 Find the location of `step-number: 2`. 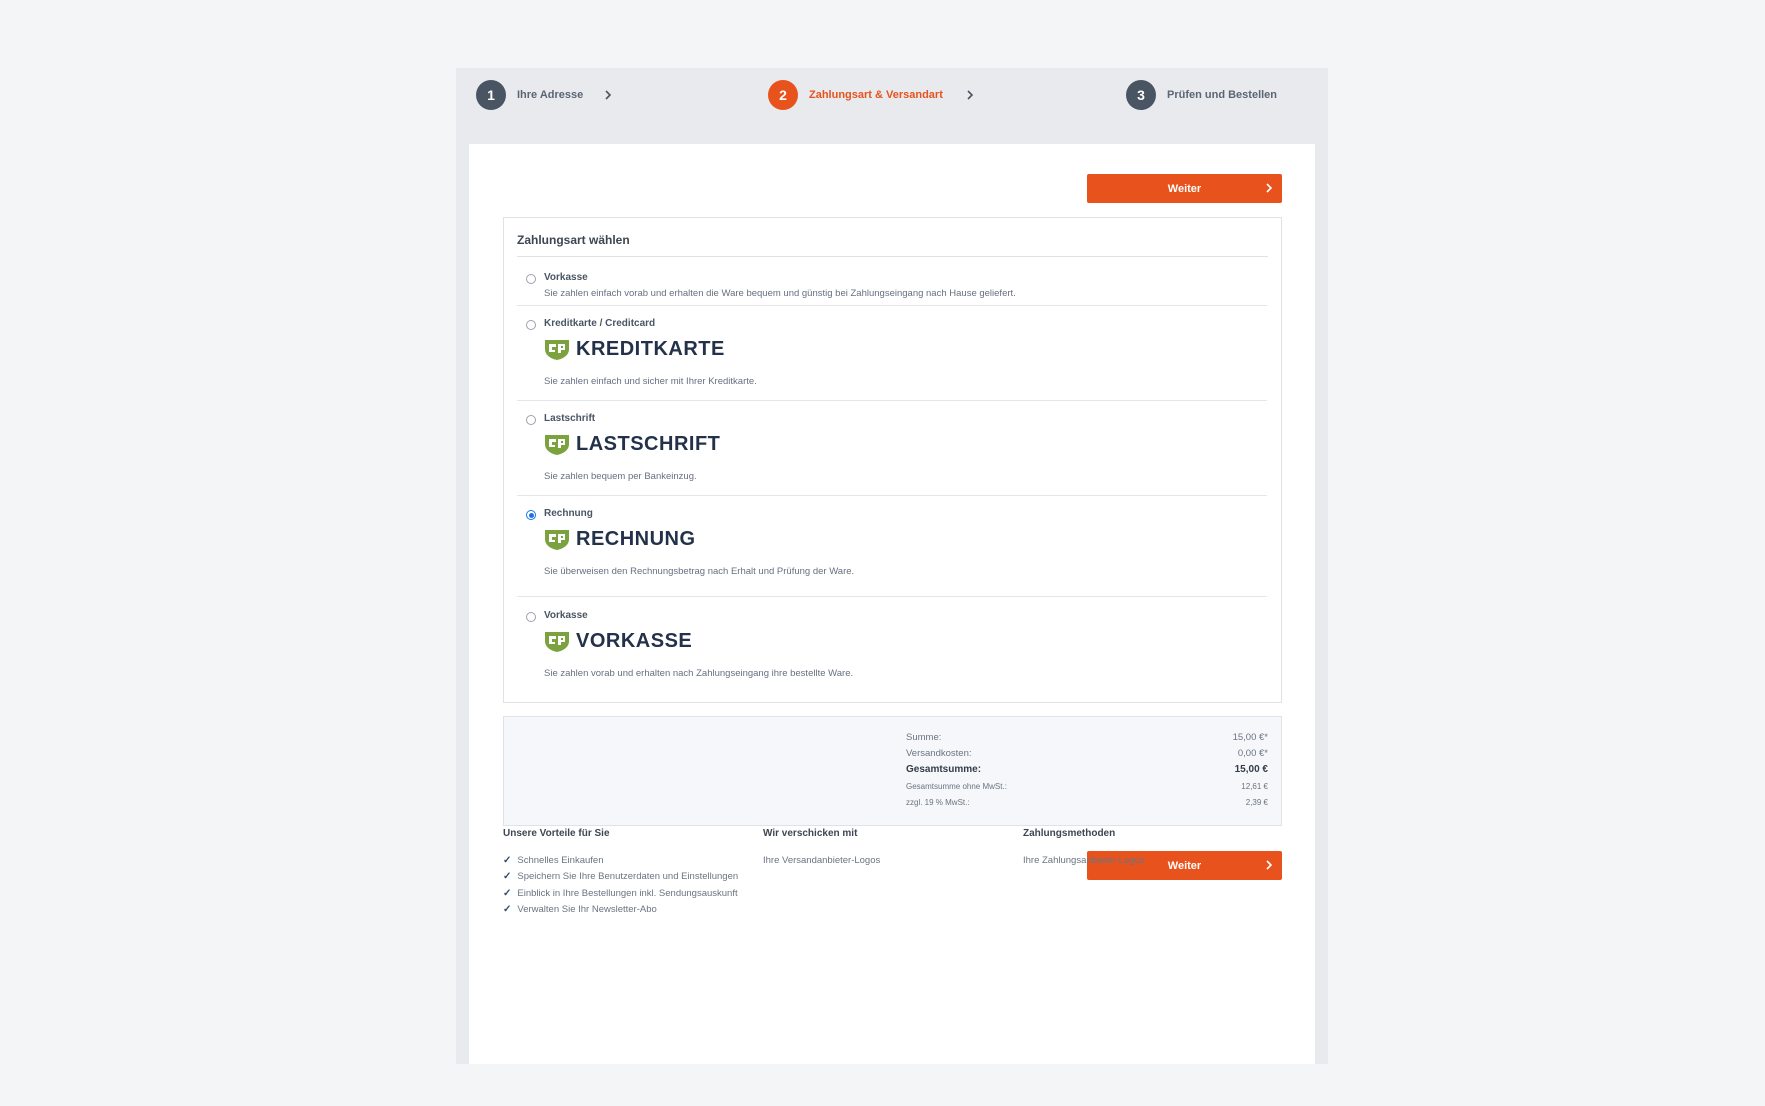

step-number: 2 is located at coordinates (783, 95).